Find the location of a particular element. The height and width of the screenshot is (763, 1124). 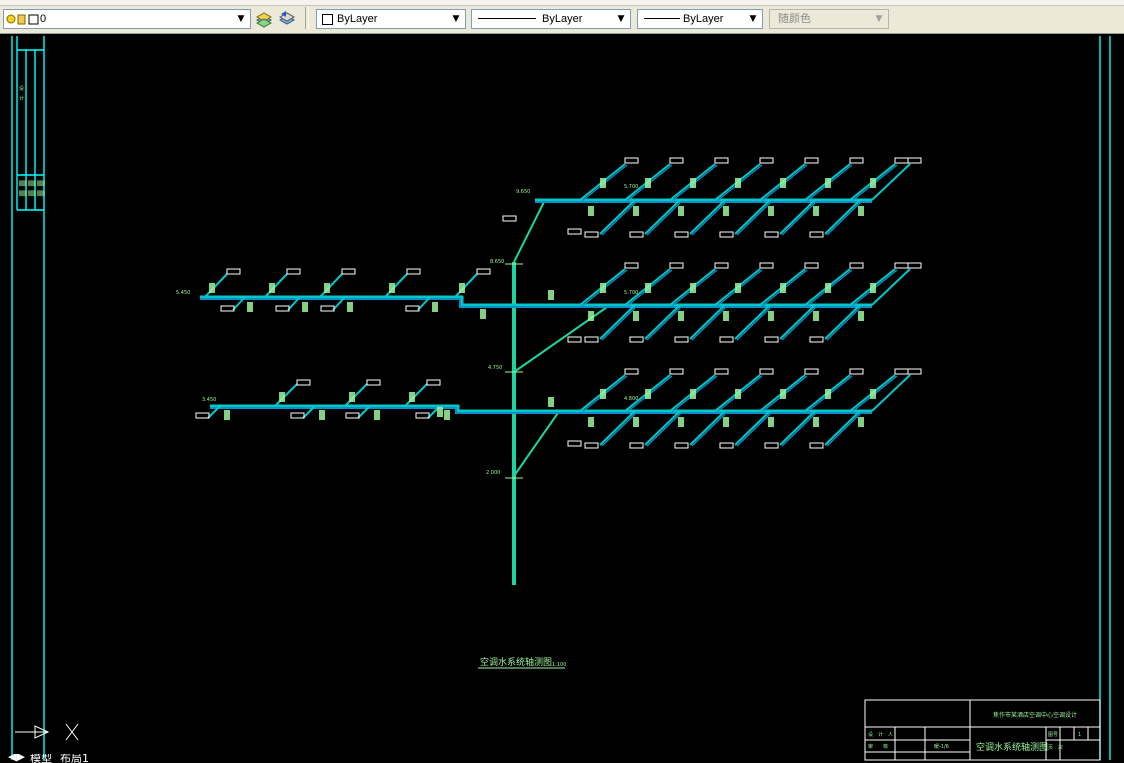

elev-riser-top: 8.650 is located at coordinates (497, 262).